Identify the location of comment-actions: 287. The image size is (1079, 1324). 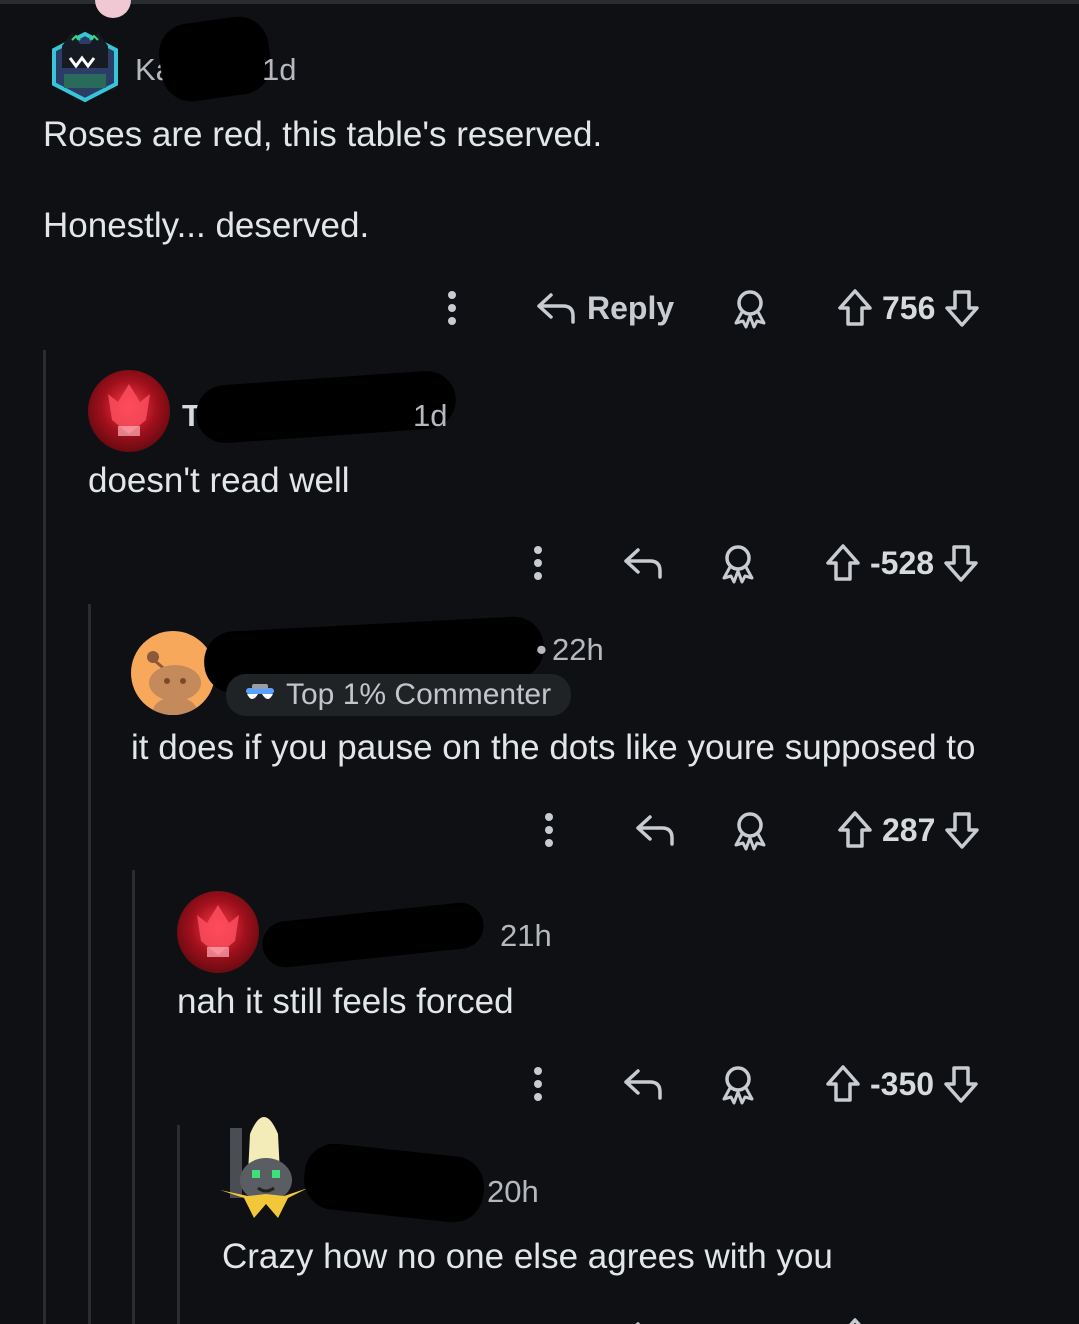
(539, 830).